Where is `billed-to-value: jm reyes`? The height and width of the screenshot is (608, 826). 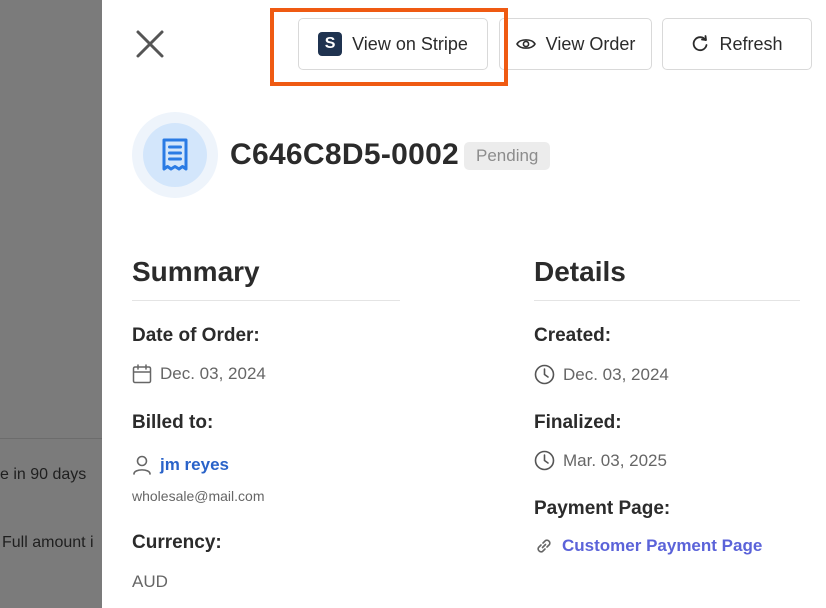
billed-to-value: jm reyes is located at coordinates (180, 465).